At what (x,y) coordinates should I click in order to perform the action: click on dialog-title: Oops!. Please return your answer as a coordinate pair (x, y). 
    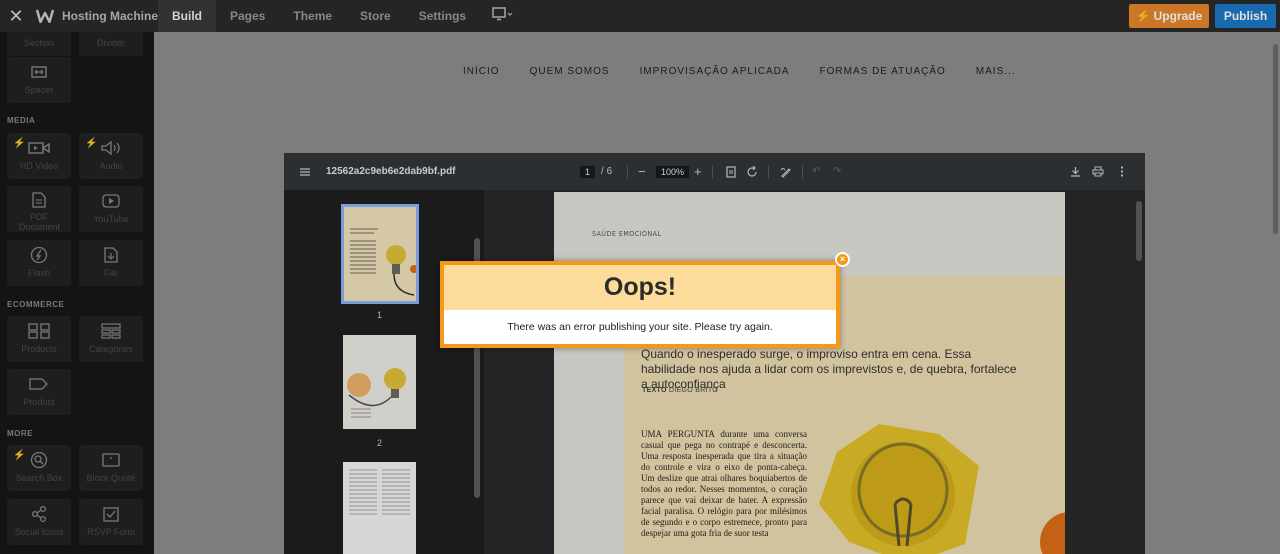
    Looking at the image, I should click on (640, 287).